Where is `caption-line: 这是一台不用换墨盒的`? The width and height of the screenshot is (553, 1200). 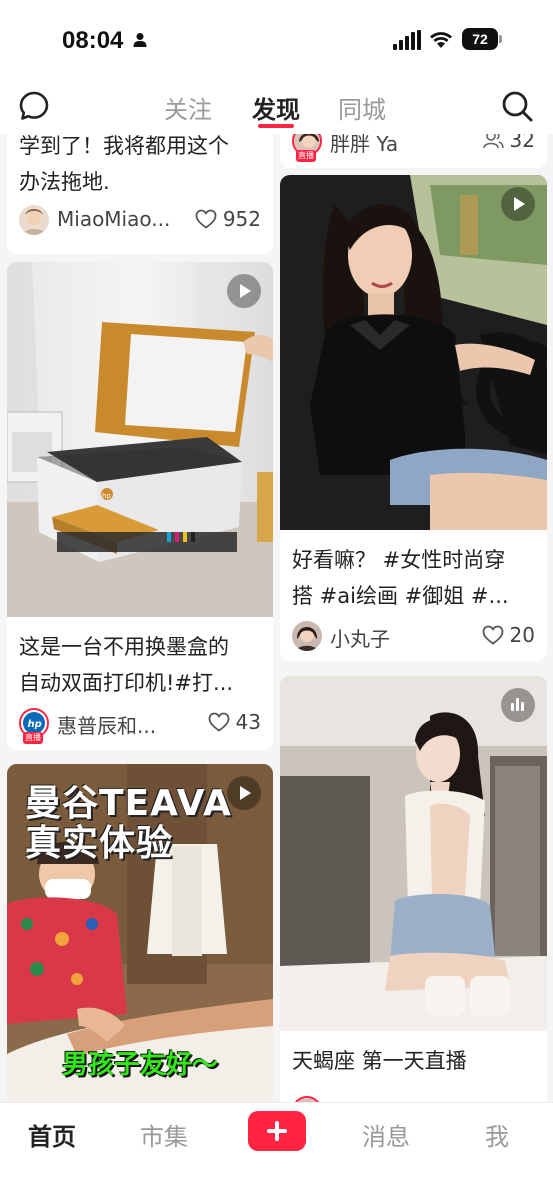 caption-line: 这是一台不用换墨盒的 is located at coordinates (124, 647).